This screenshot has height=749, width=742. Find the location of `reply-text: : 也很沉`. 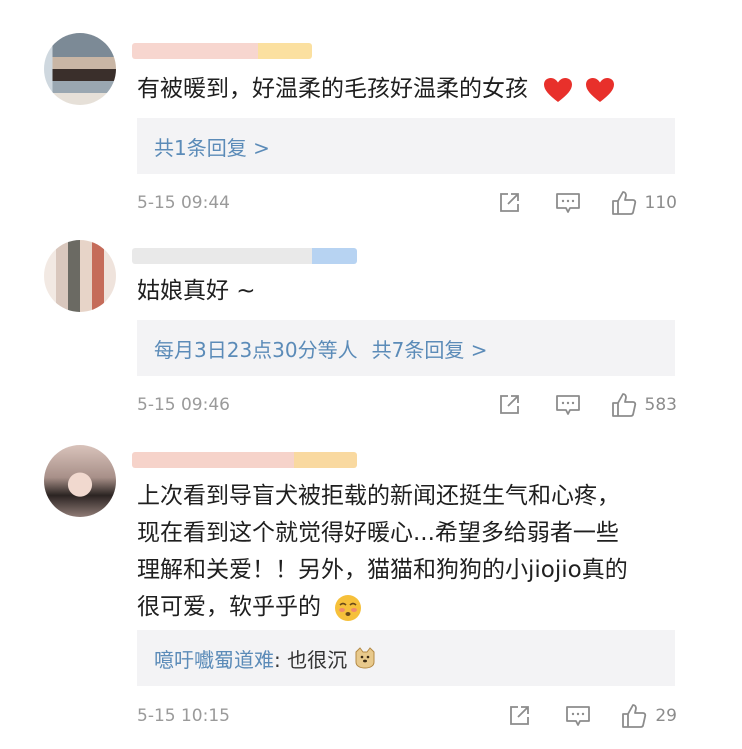

reply-text: : 也很沉 is located at coordinates (311, 659).